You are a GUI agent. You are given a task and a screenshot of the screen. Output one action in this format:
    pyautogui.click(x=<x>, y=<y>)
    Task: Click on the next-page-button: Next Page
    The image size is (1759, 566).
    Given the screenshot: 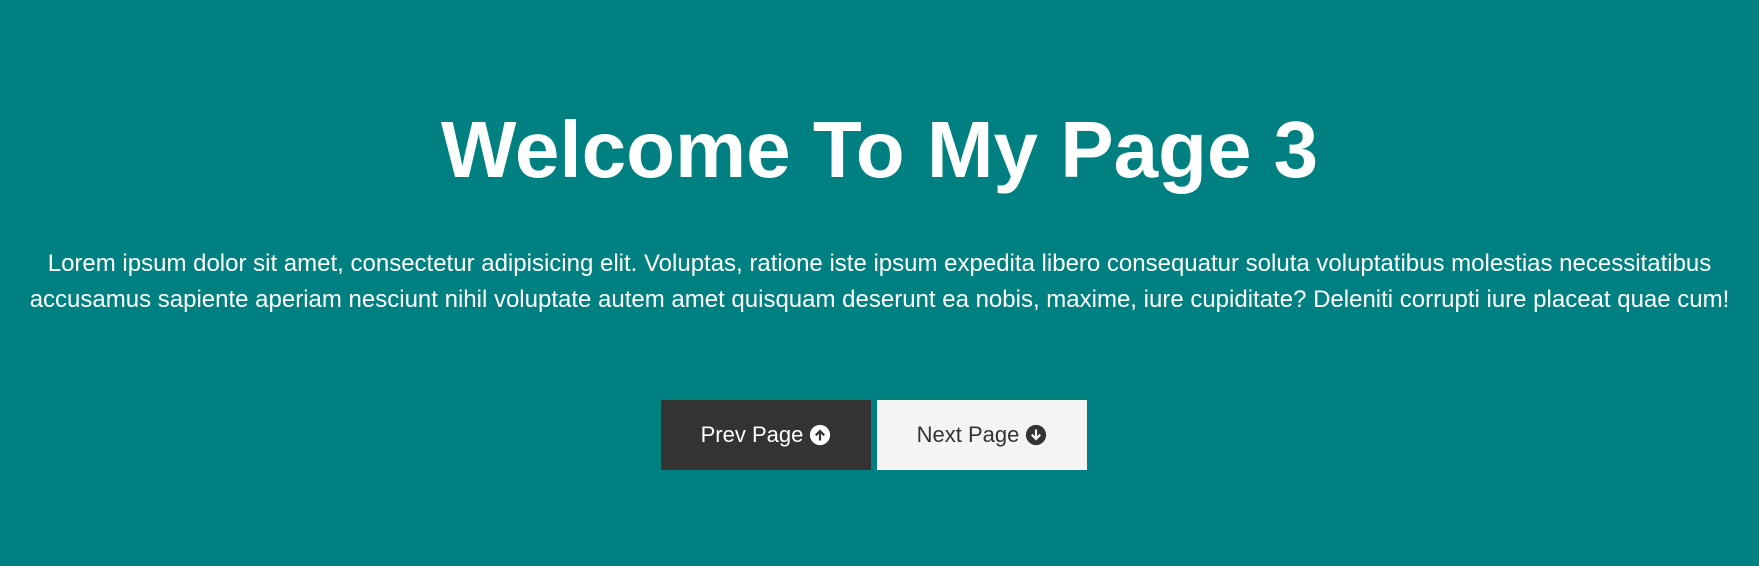 What is the action you would take?
    pyautogui.click(x=982, y=435)
    